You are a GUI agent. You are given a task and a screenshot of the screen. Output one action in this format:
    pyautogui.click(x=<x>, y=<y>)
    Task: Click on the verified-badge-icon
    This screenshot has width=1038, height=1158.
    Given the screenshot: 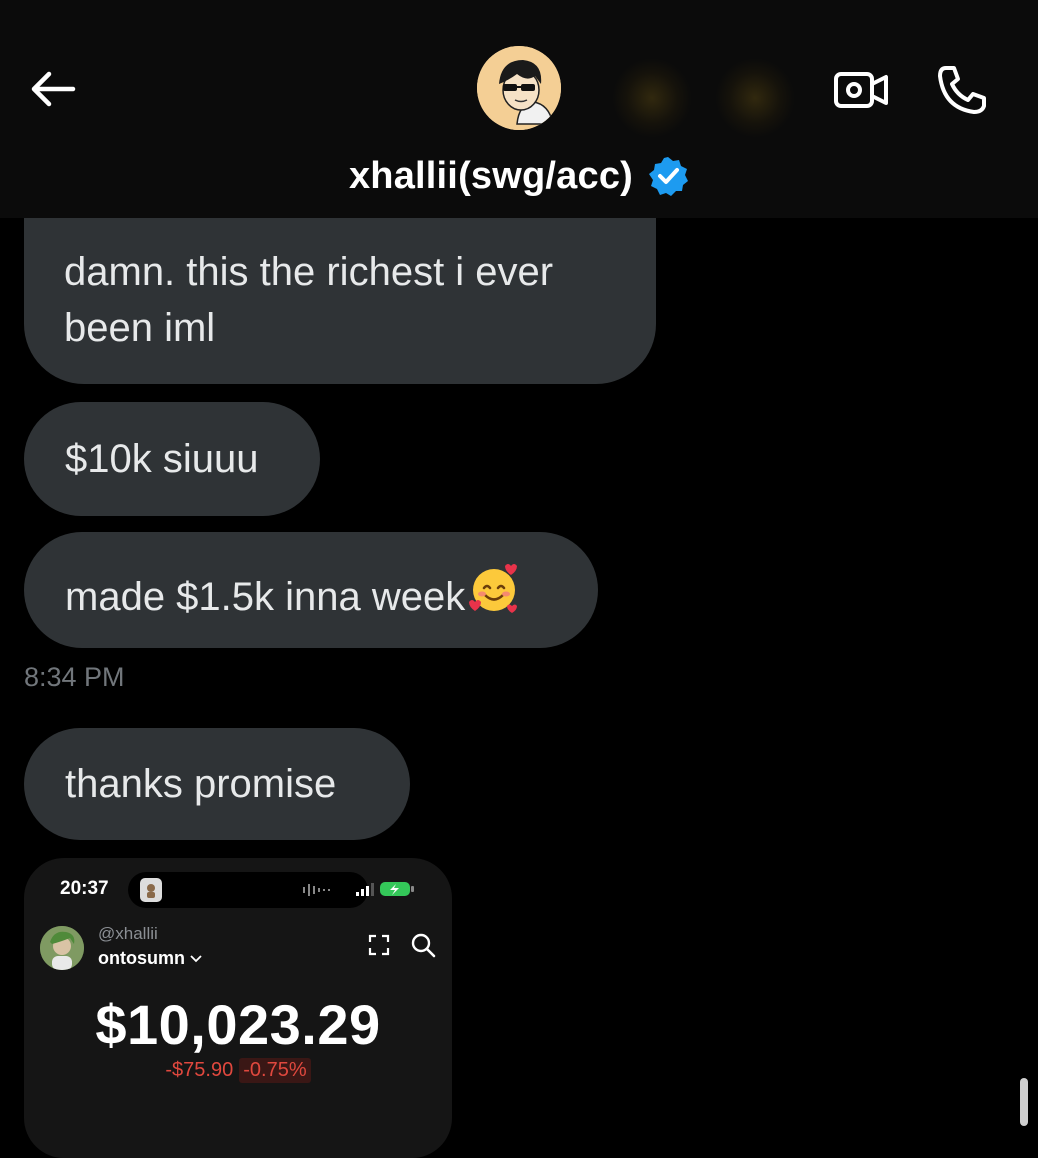 What is the action you would take?
    pyautogui.click(x=669, y=176)
    